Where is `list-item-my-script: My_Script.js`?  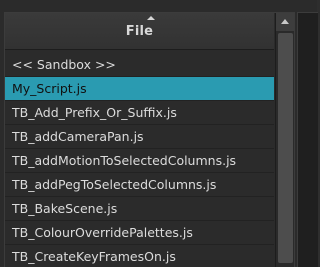 list-item-my-script: My_Script.js is located at coordinates (139, 89).